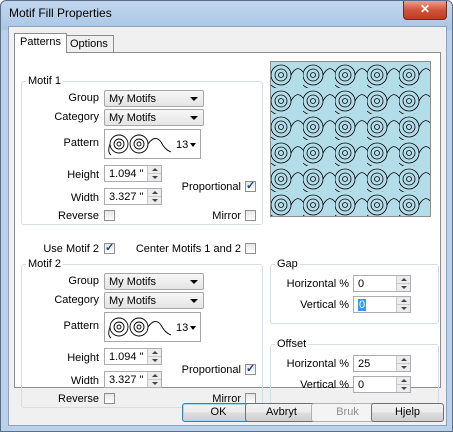 The height and width of the screenshot is (432, 453). I want to click on motif2-height-spinner: 1.094 ", so click(133, 356).